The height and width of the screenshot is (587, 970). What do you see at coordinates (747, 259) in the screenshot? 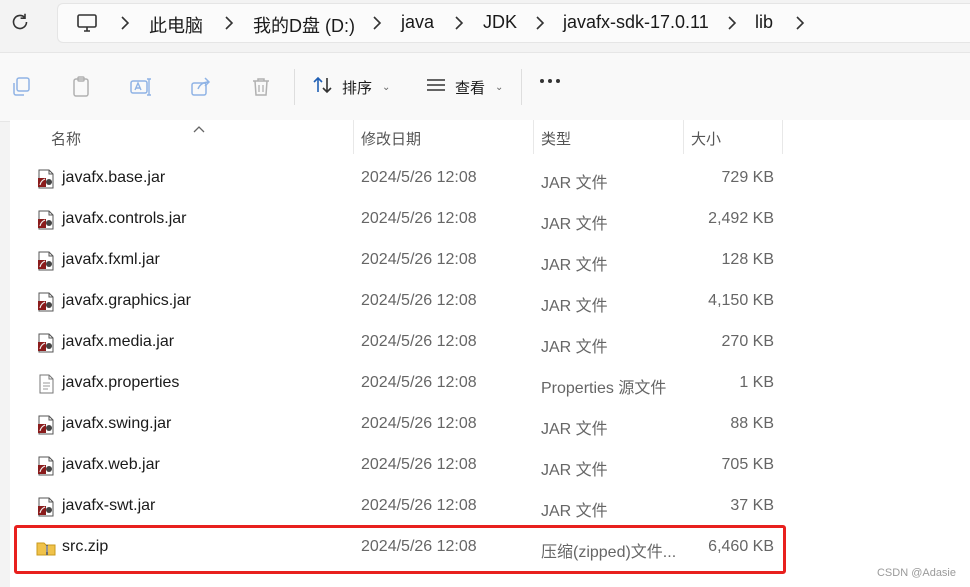
I see `file-size: 128 KB` at bounding box center [747, 259].